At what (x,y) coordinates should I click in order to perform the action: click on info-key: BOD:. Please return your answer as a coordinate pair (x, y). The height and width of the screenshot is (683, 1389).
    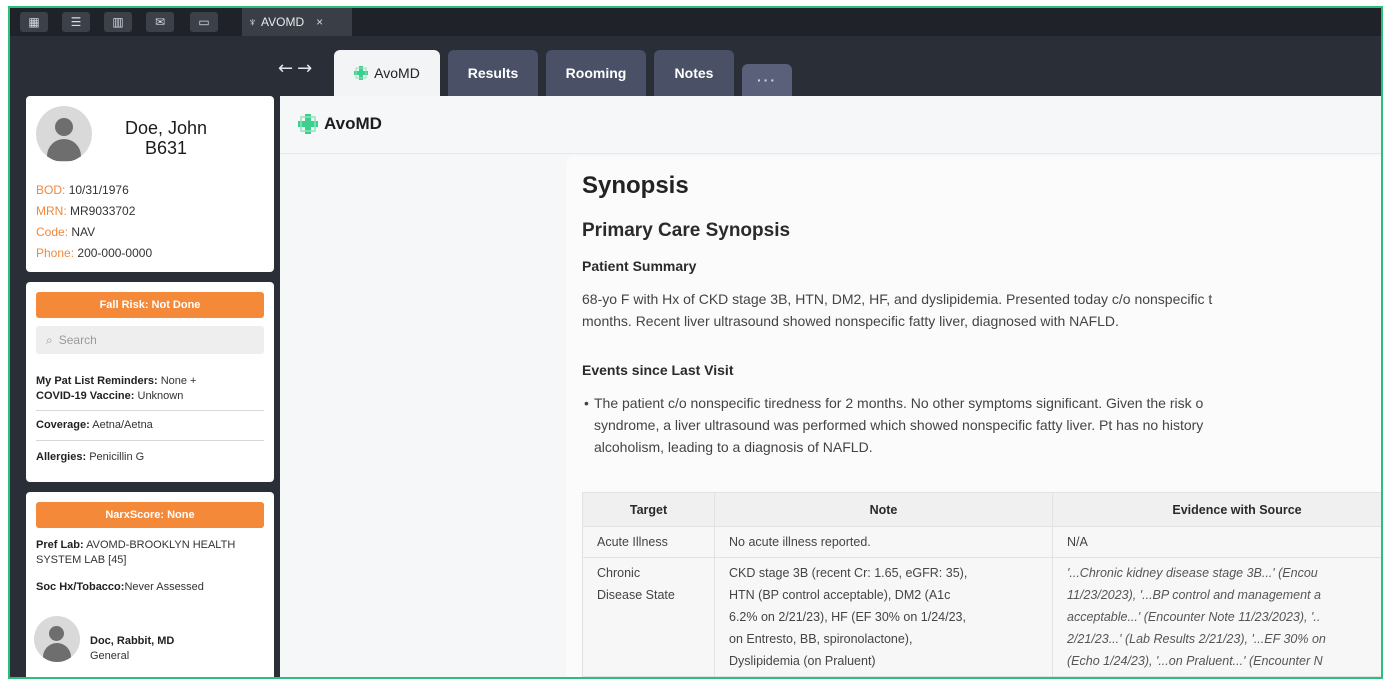
    Looking at the image, I should click on (51, 190).